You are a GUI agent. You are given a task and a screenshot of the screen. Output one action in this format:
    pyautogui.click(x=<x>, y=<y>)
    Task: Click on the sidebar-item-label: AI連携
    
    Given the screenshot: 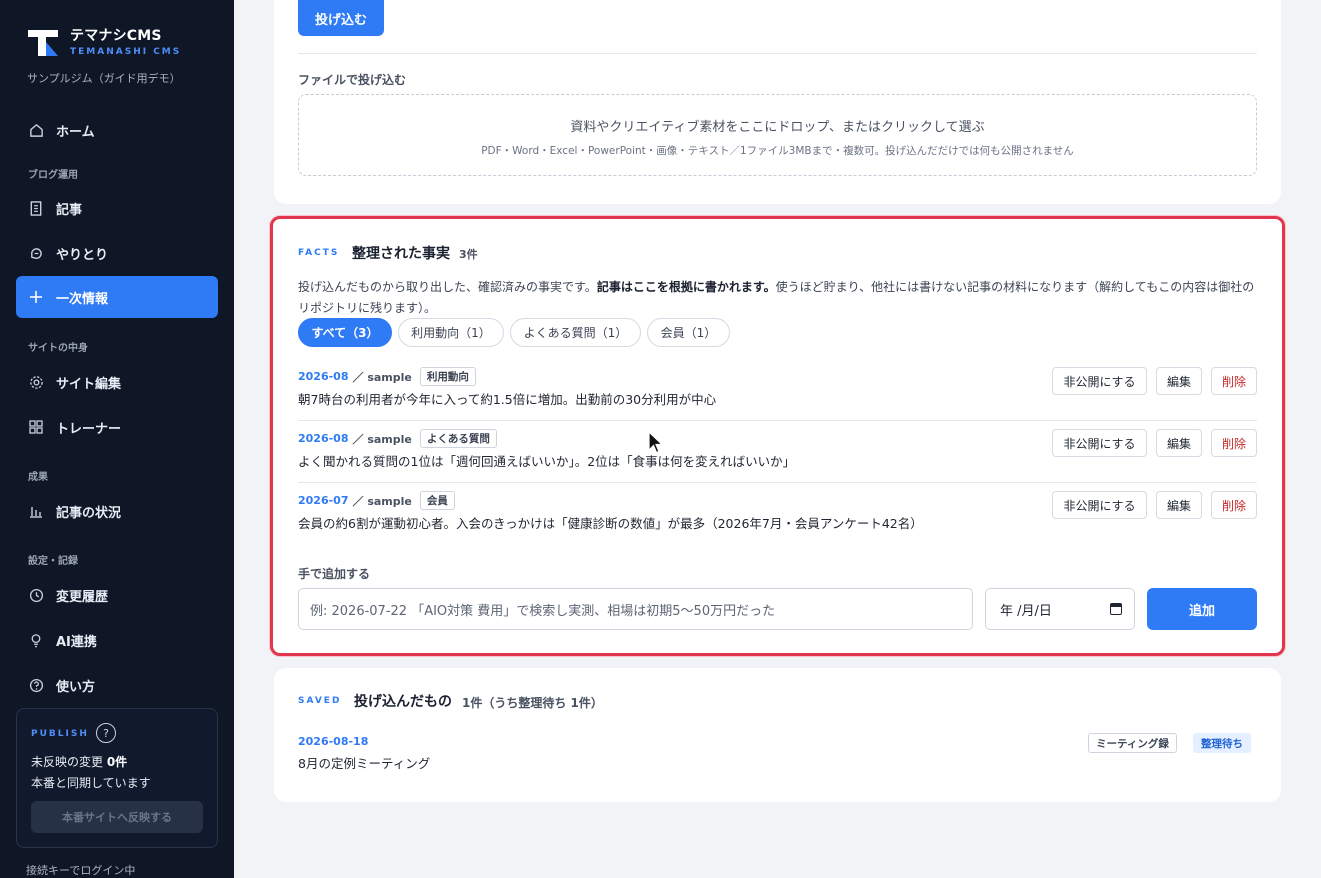 What is the action you would take?
    pyautogui.click(x=76, y=642)
    